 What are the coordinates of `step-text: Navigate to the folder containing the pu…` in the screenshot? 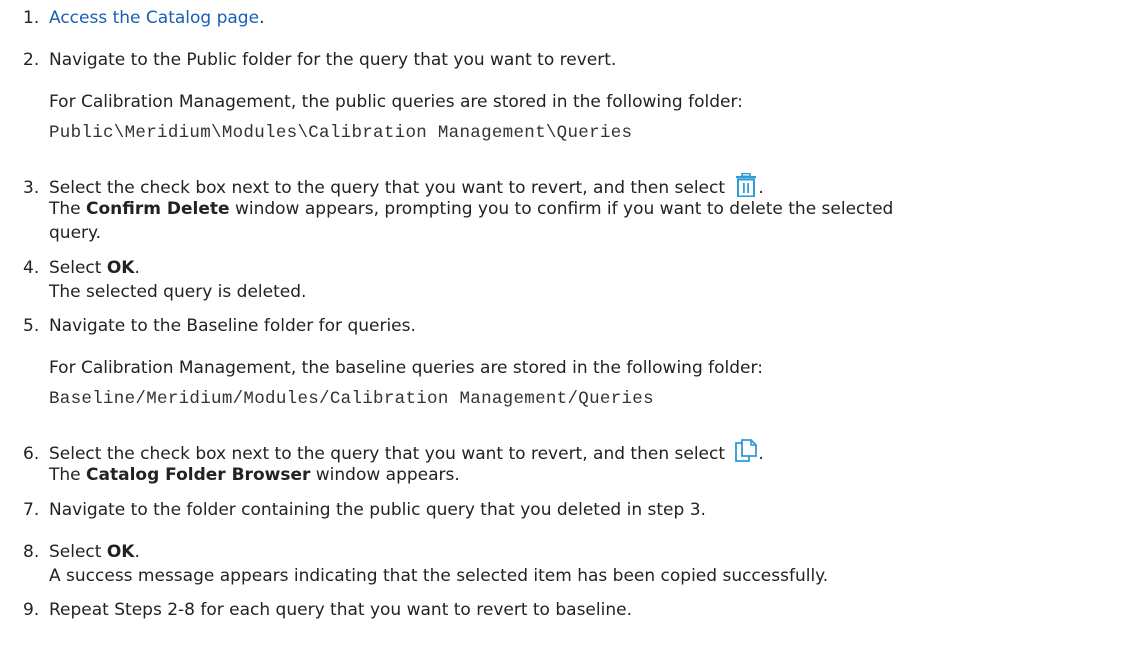 It's located at (377, 510).